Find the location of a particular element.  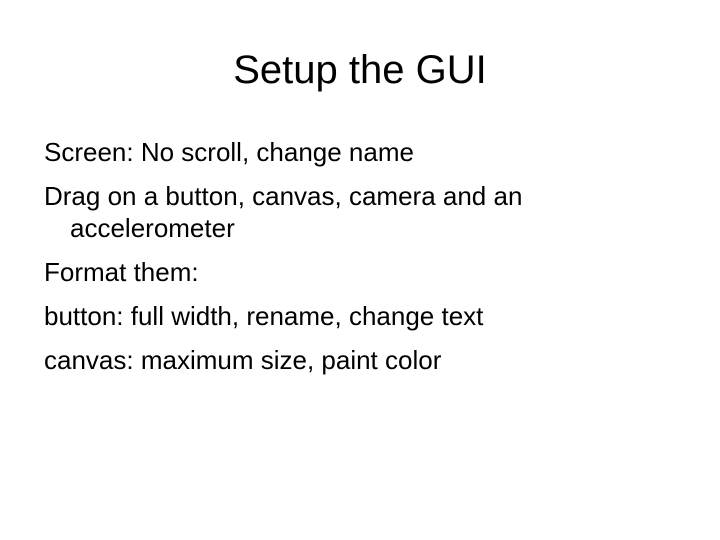

slide-title: Setup the GUI is located at coordinates (360, 70).